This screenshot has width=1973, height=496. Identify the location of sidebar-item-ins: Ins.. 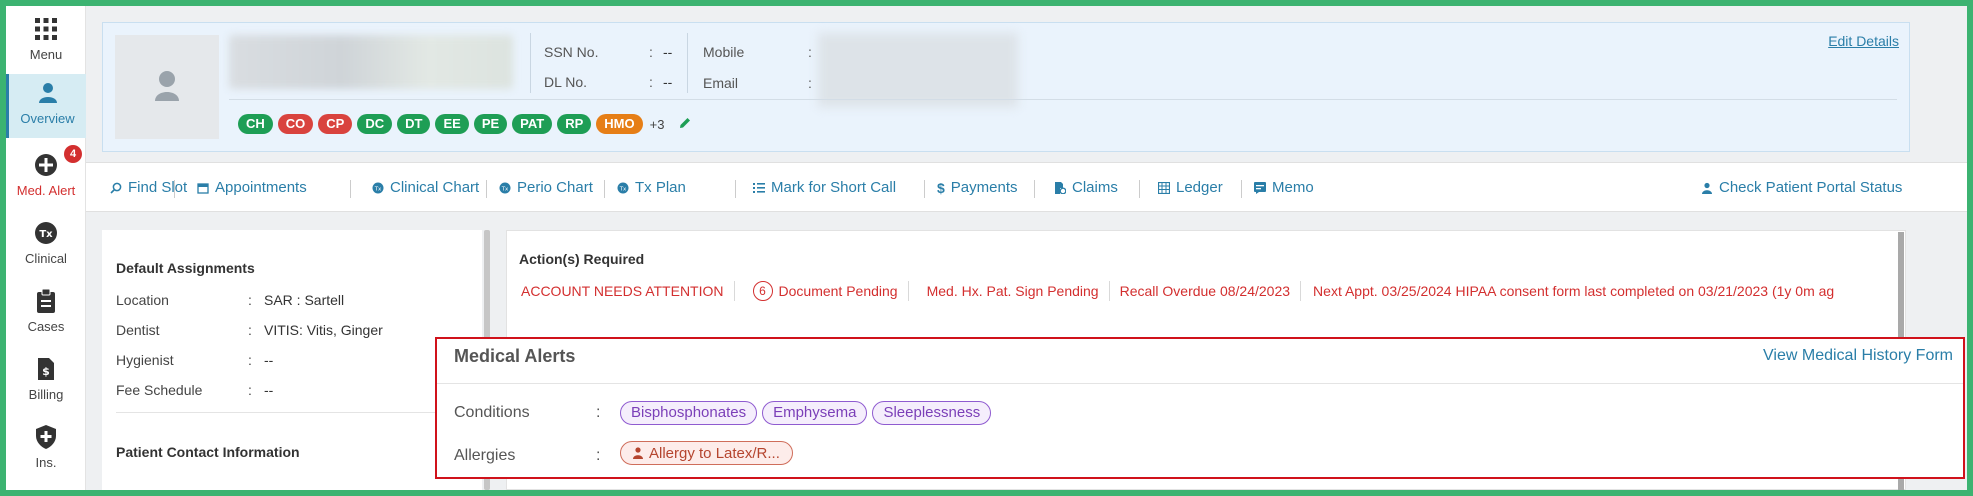
(46, 449).